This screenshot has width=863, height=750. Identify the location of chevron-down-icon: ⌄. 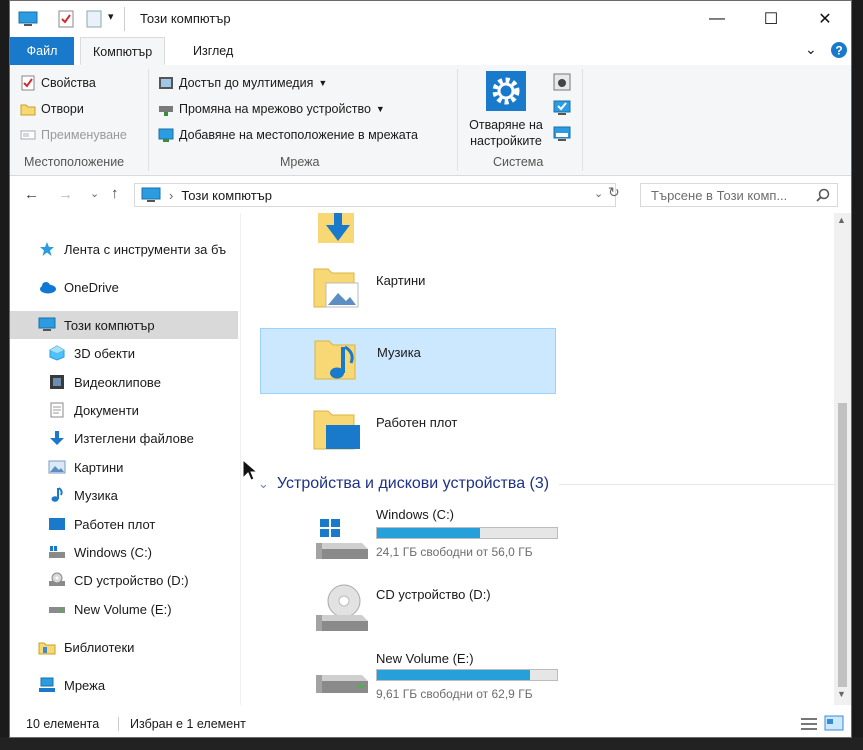
(811, 49).